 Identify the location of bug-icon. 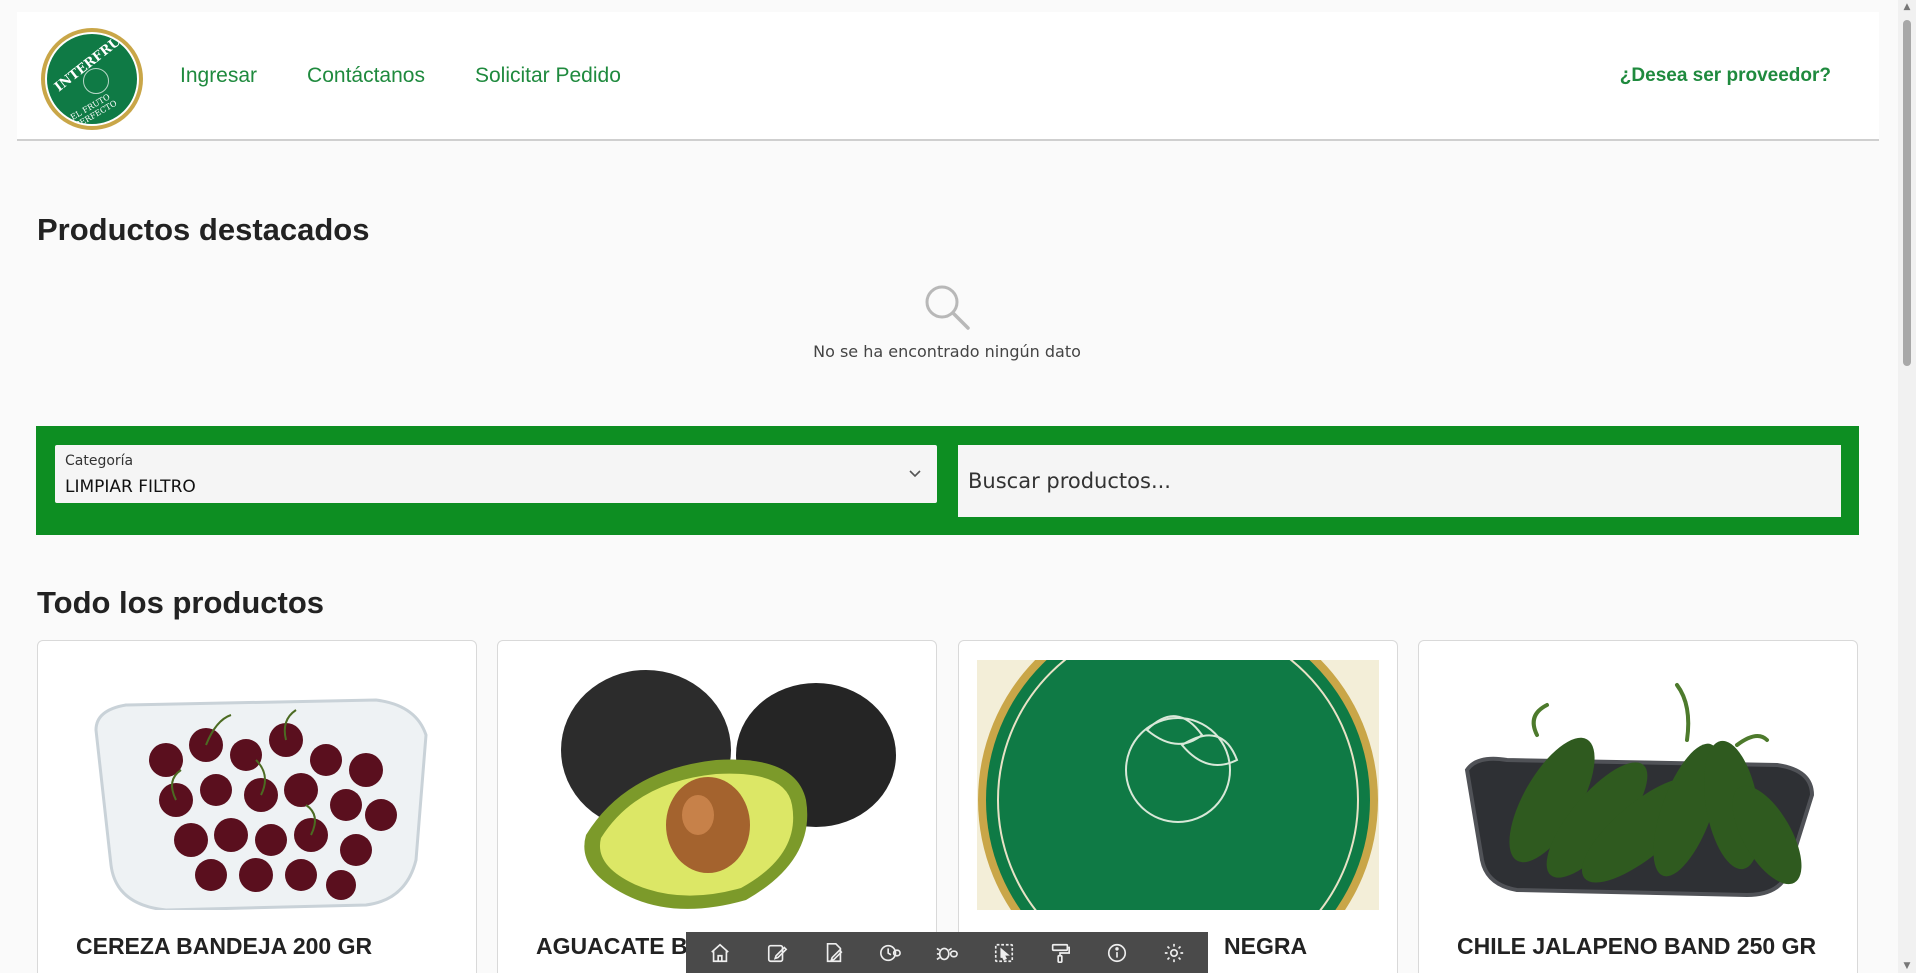
(947, 953).